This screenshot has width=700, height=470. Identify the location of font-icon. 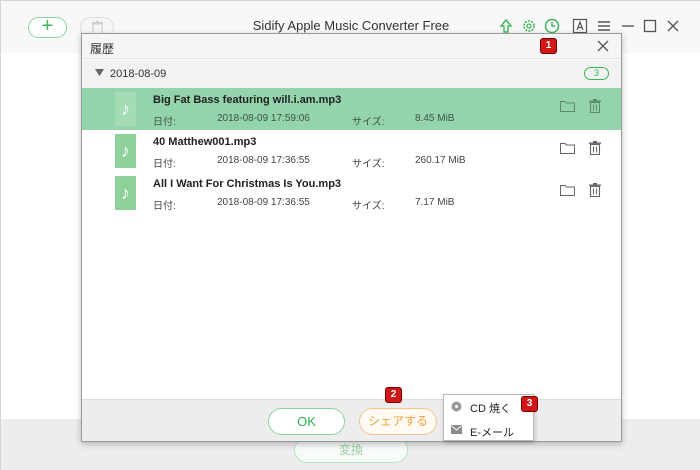
(580, 26).